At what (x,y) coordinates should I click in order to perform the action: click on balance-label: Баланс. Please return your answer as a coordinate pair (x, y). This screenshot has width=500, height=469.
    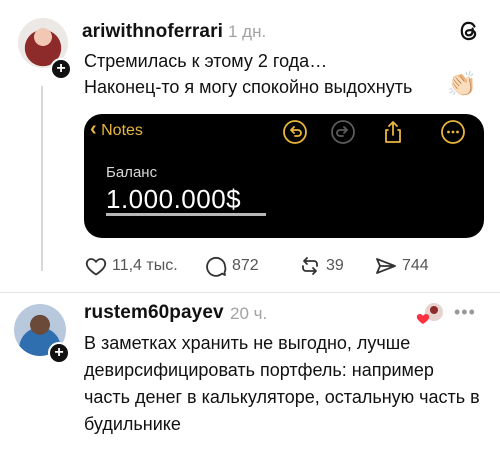
    Looking at the image, I should click on (132, 172).